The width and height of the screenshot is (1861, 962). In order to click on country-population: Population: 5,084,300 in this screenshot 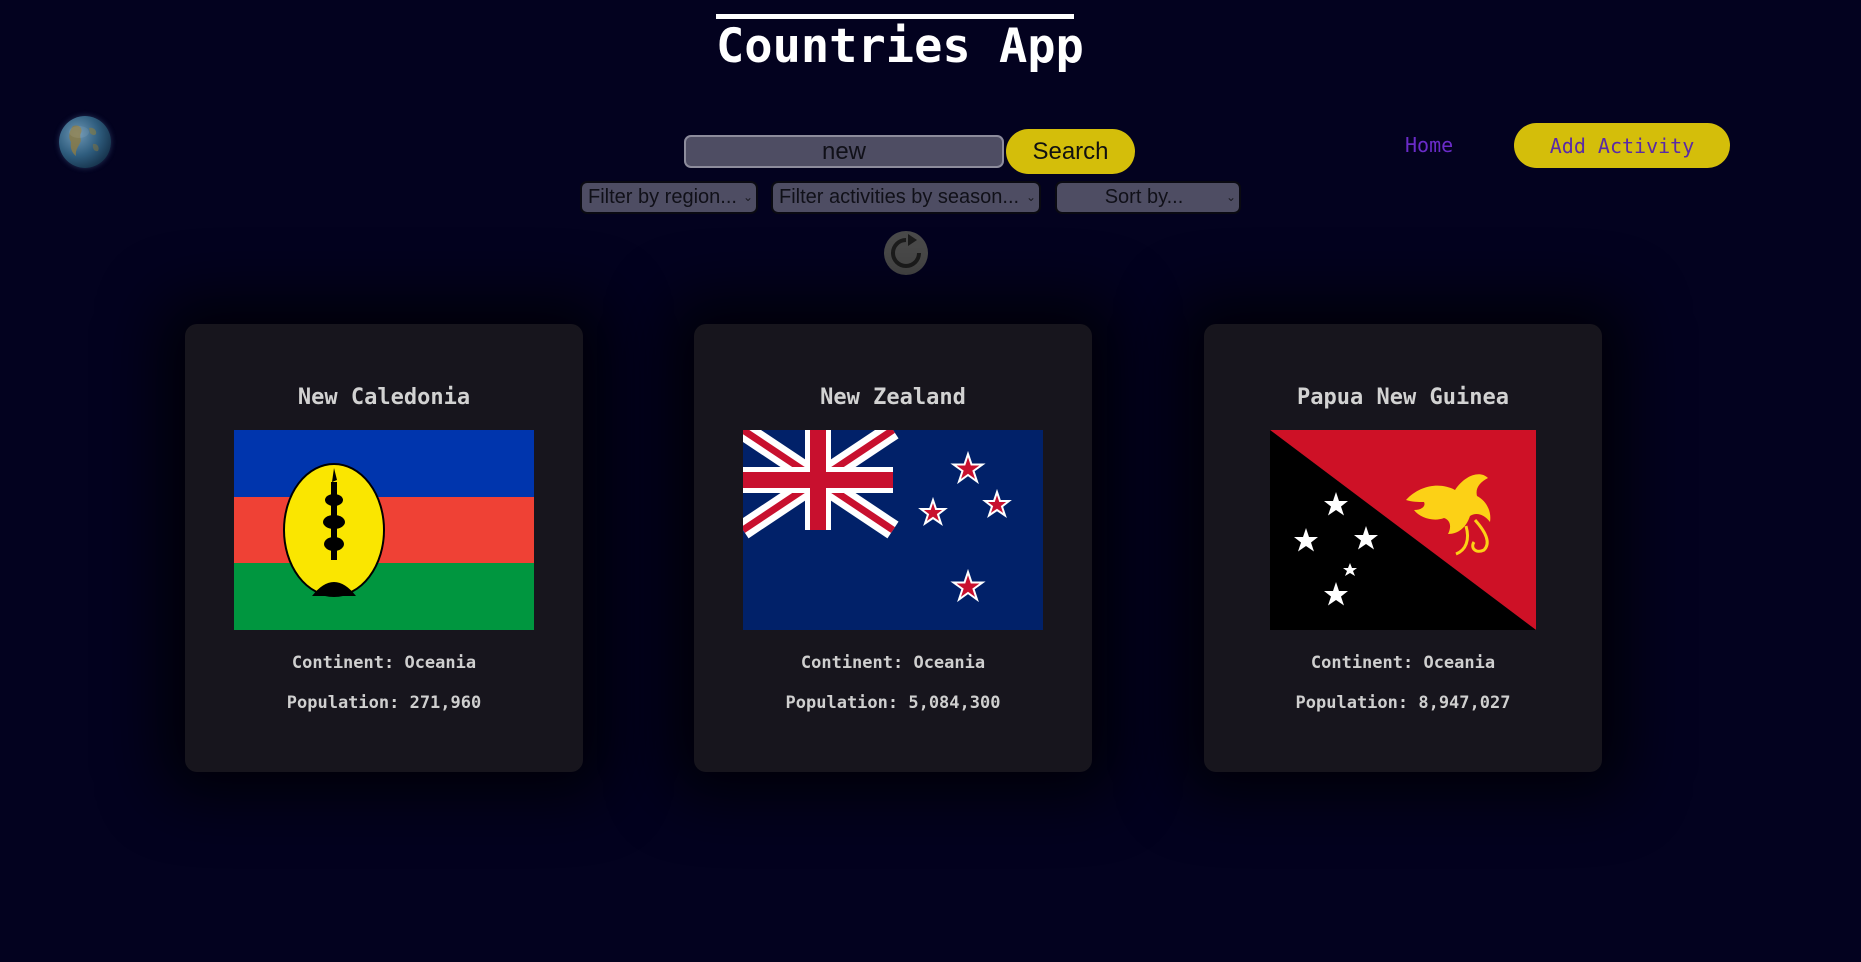, I will do `click(893, 703)`.